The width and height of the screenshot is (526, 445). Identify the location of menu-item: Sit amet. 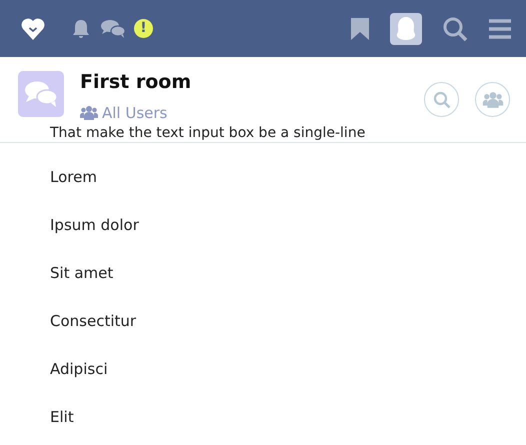
(60, 273).